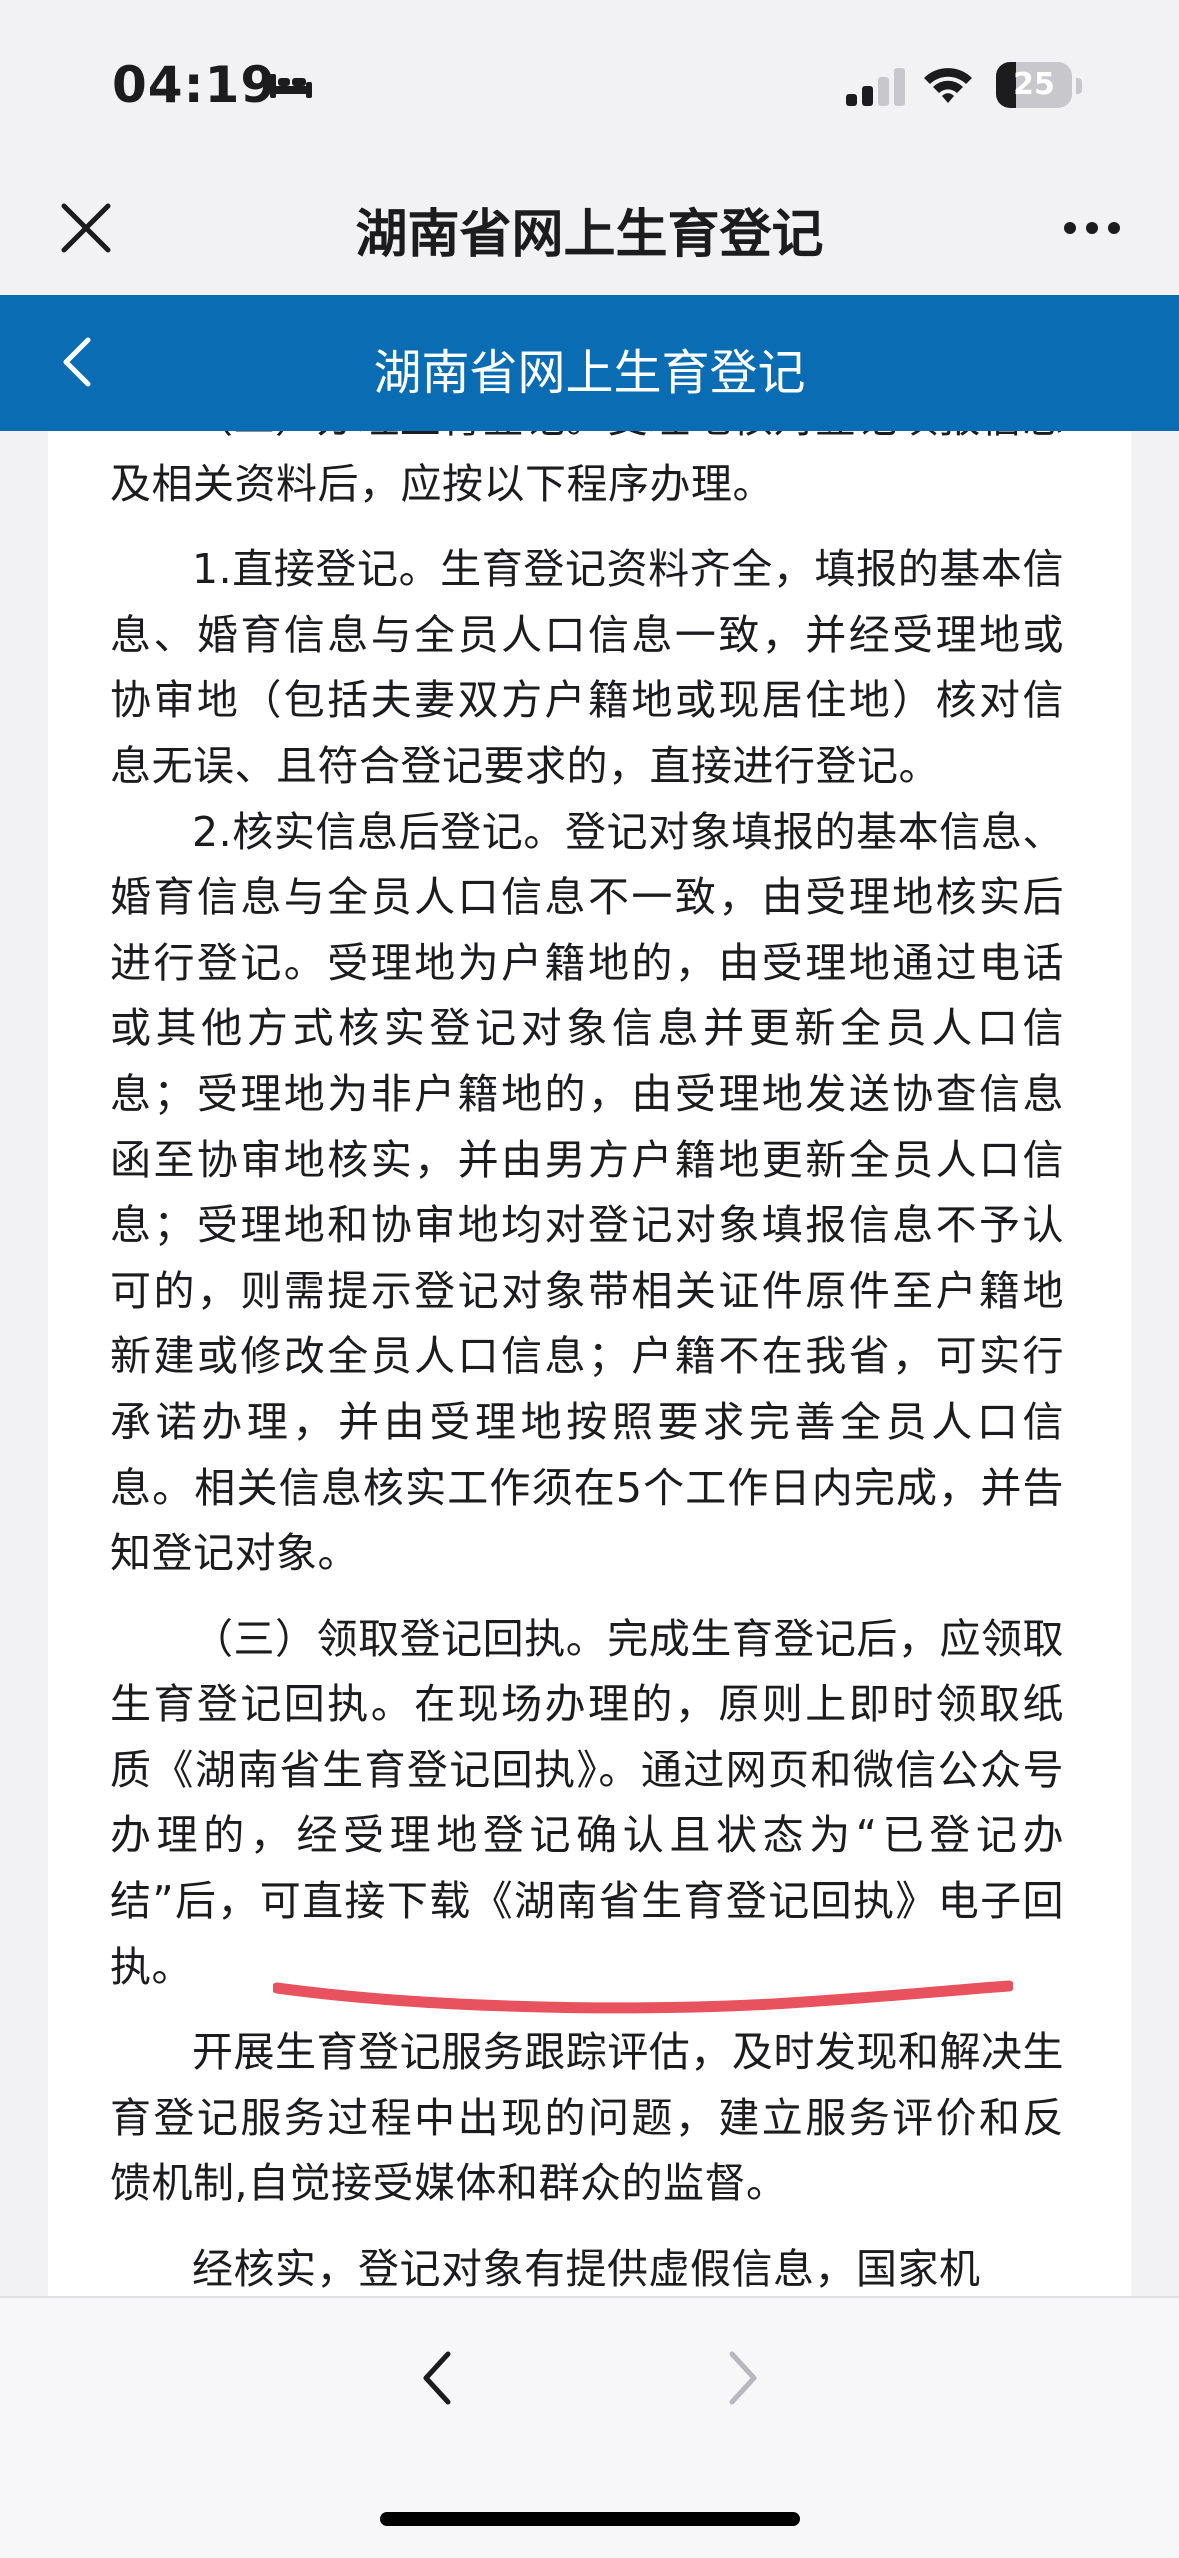 The height and width of the screenshot is (2558, 1179). I want to click on battery-icon: 25, so click(1034, 85).